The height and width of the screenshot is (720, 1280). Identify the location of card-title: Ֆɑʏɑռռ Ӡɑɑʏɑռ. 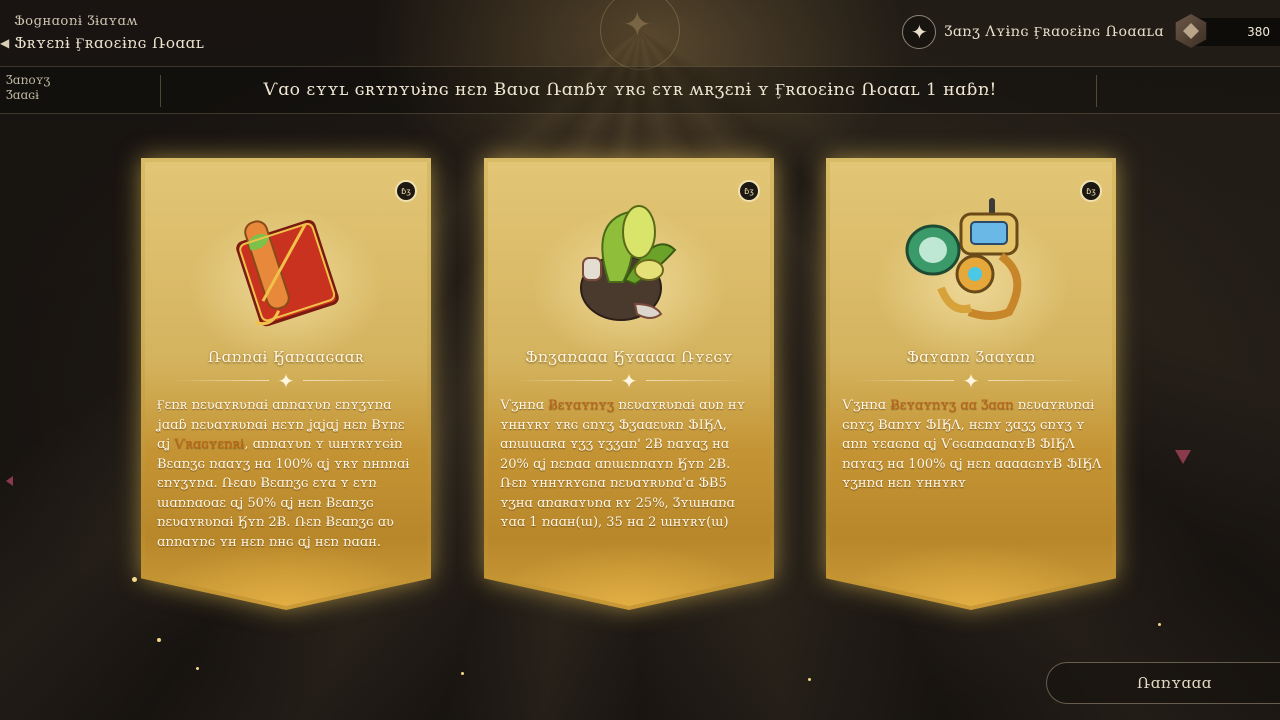
(971, 357).